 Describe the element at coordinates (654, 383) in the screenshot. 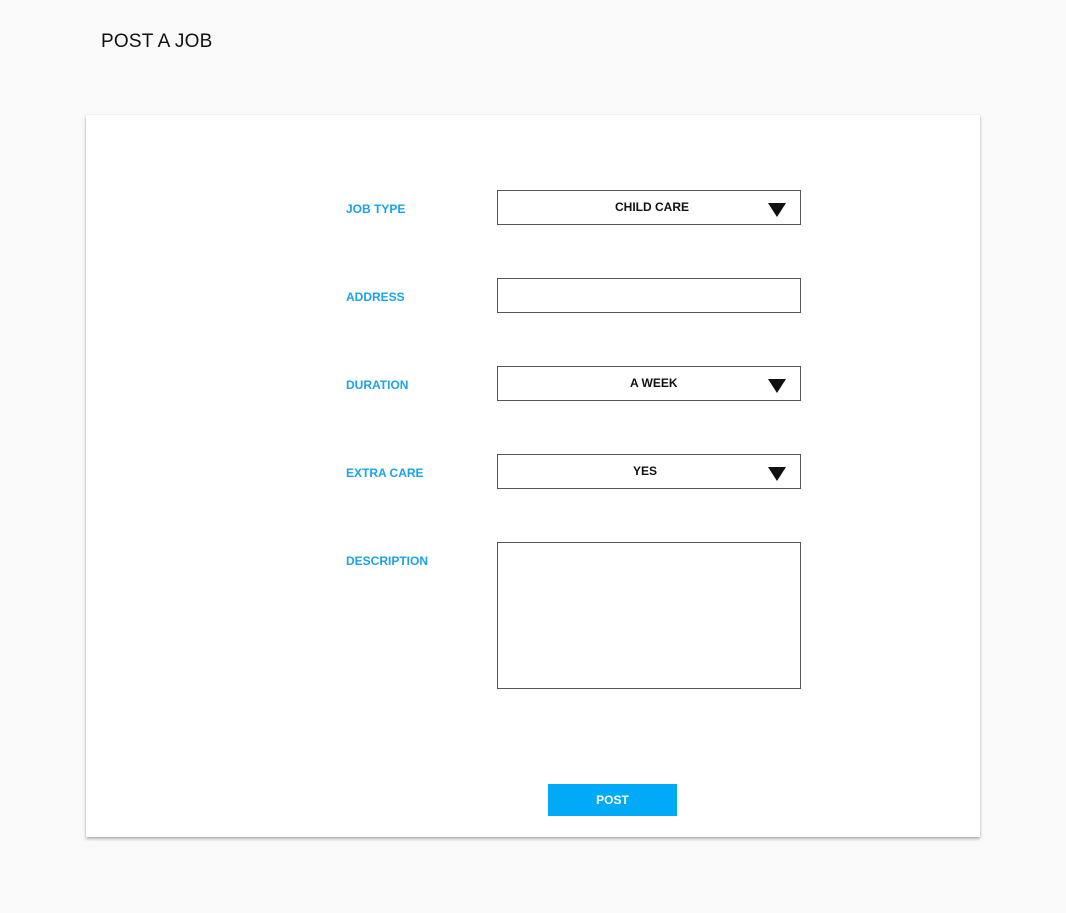

I see `duration-selected-value: A WEEK` at that location.